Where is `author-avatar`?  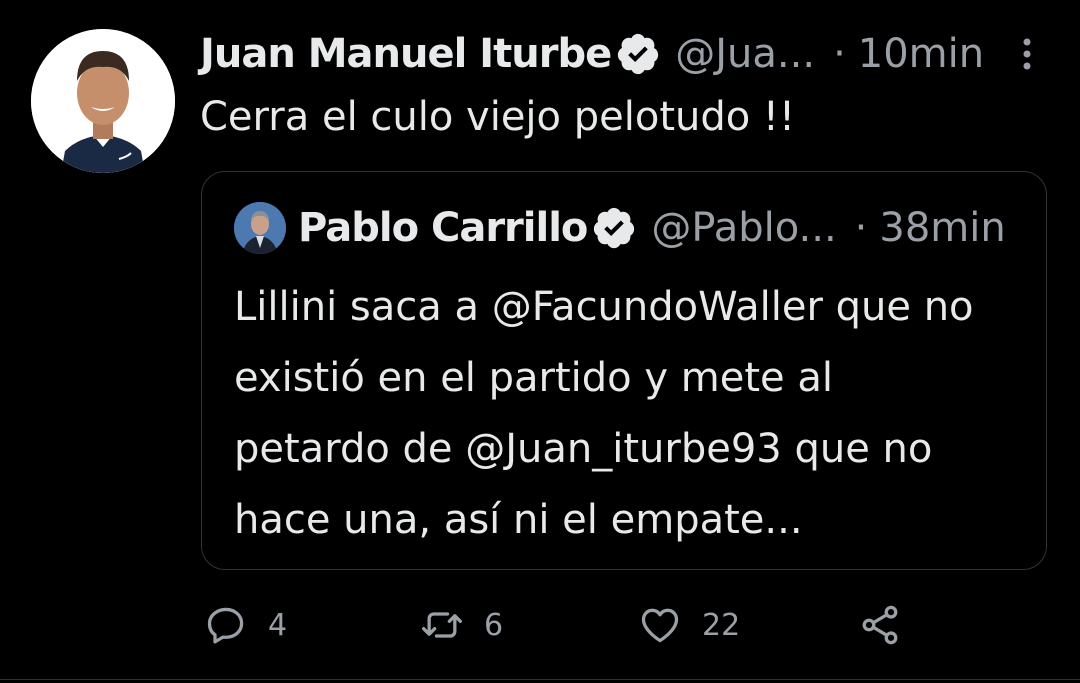
author-avatar is located at coordinates (103, 101).